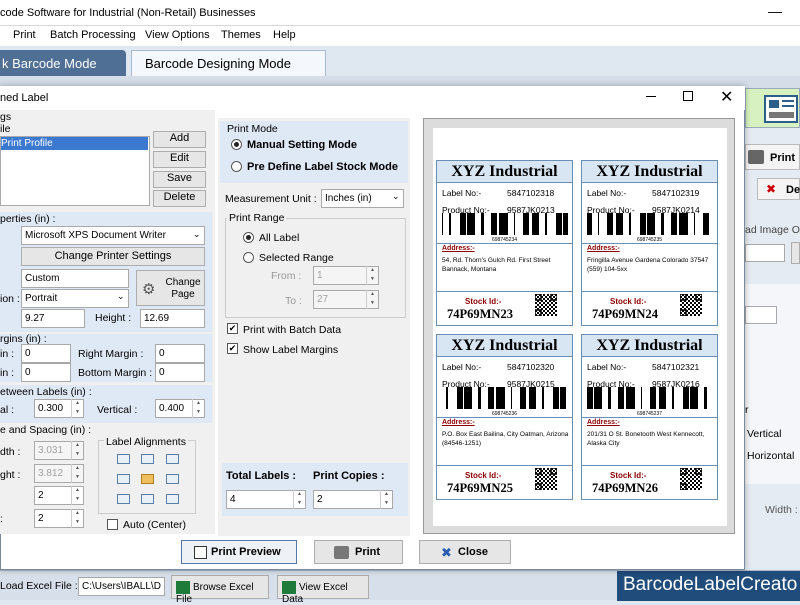 The width and height of the screenshot is (800, 605). I want to click on total-labels-spinner: ▲ ▼, so click(299, 499).